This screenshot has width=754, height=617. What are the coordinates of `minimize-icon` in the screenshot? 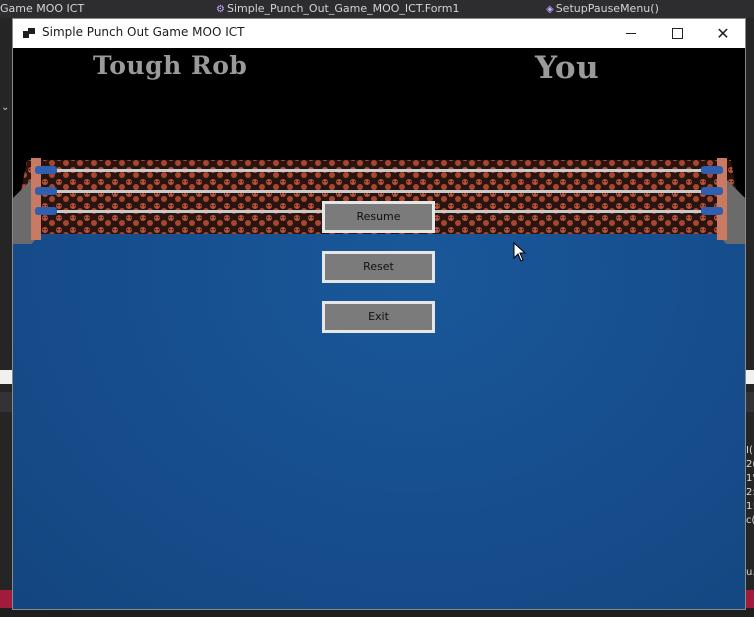 It's located at (631, 33).